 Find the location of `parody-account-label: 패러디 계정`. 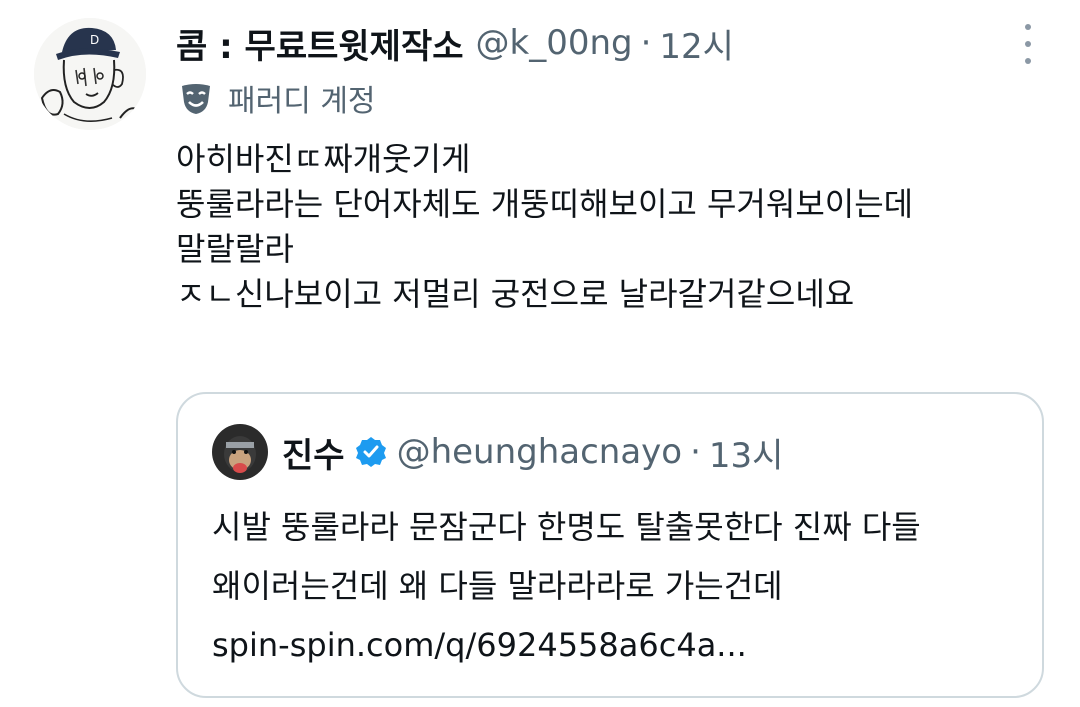

parody-account-label: 패러디 계정 is located at coordinates (302, 101).